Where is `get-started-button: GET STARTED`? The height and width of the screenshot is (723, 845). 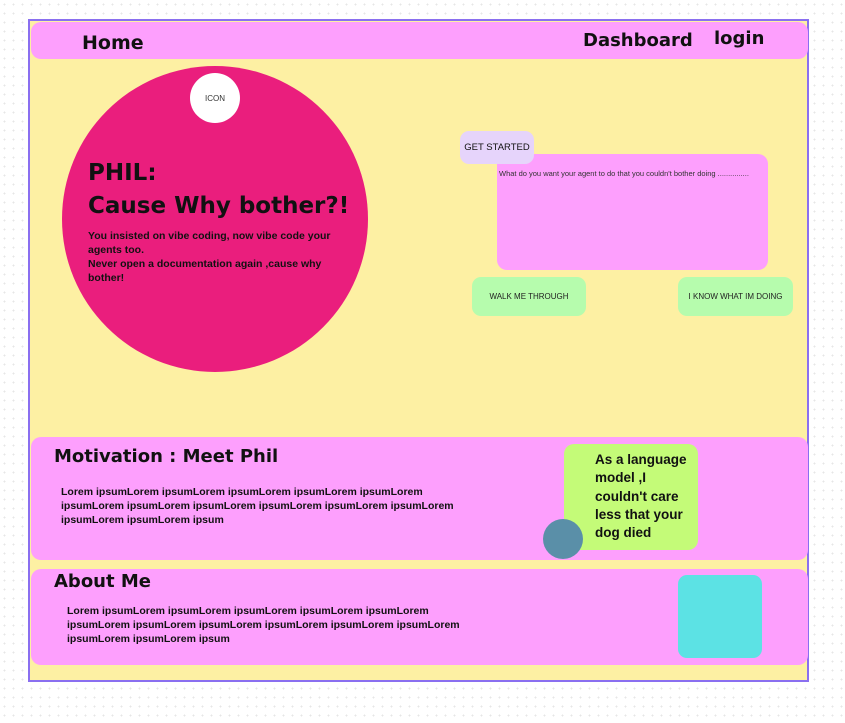 get-started-button: GET STARTED is located at coordinates (497, 147).